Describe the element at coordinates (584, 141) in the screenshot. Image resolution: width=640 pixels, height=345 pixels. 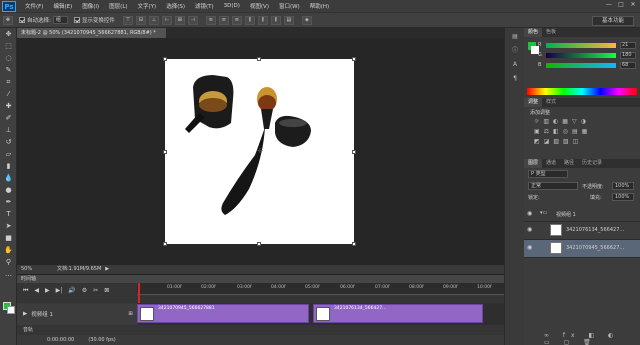
I see `adjustment-icons-row-3: ◩◪▨▧◫` at that location.